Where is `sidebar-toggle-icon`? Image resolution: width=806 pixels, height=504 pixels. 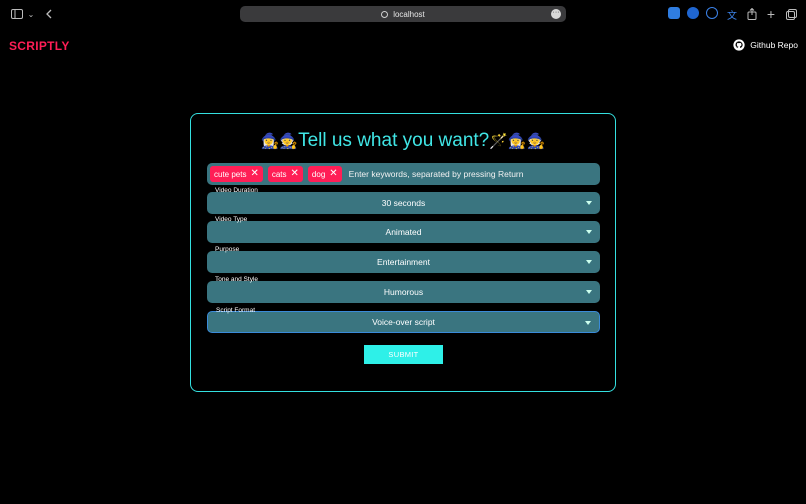
sidebar-toggle-icon is located at coordinates (17, 14).